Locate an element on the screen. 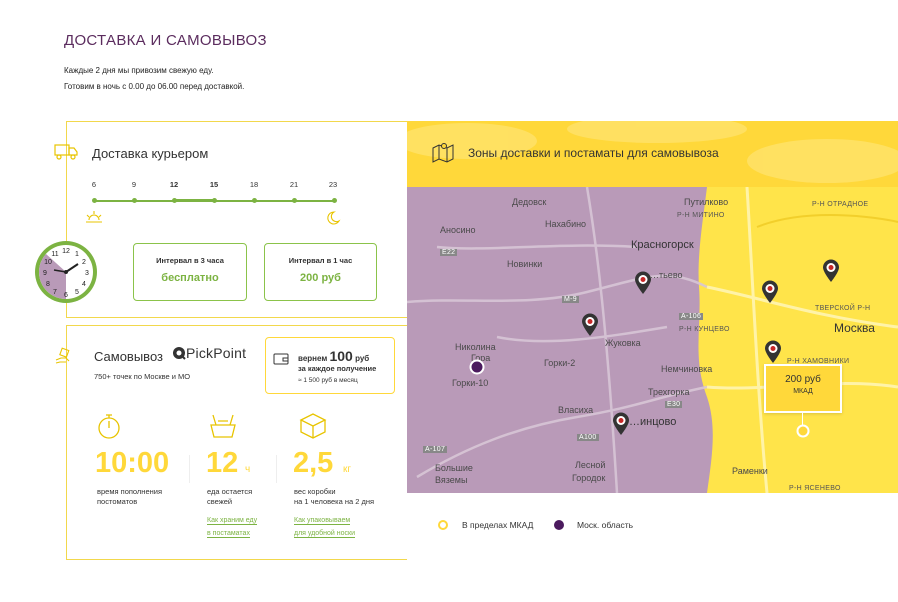  stat-desc: на 1 человека на 2 дня is located at coordinates (334, 501).